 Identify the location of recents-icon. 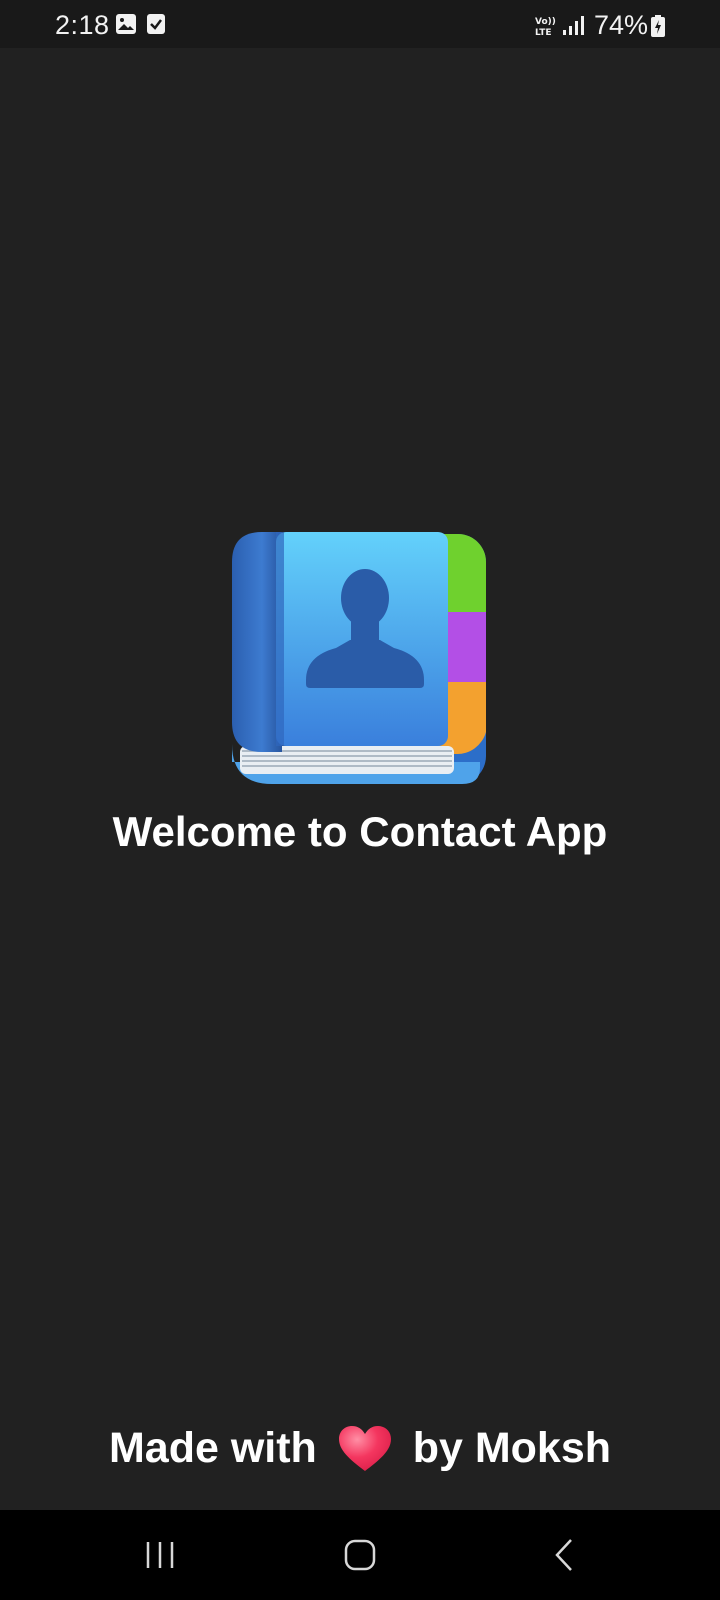
(160, 1555).